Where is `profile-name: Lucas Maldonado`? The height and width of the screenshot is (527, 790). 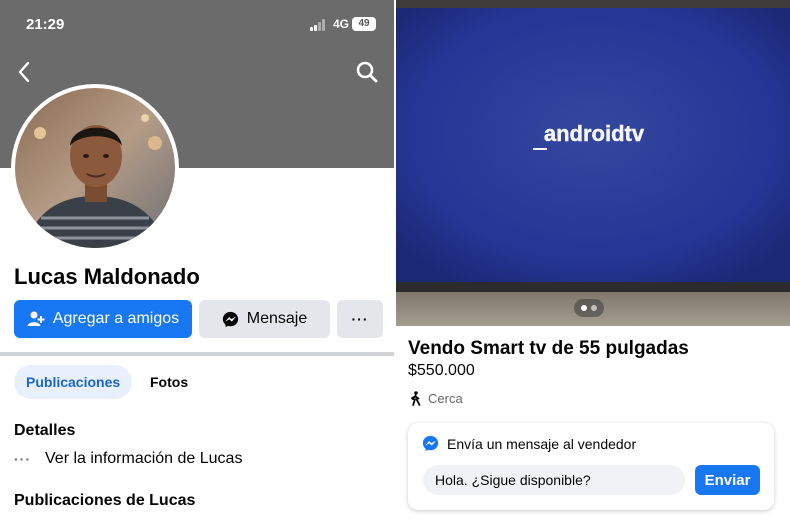
profile-name: Lucas Maldonado is located at coordinates (107, 276).